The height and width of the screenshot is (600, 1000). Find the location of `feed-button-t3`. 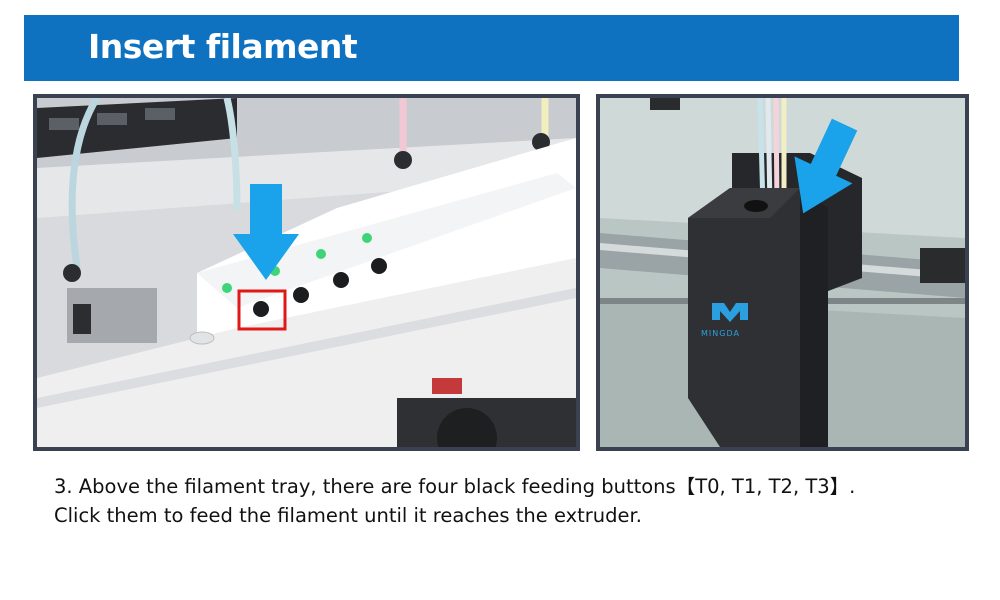

feed-button-t3 is located at coordinates (379, 266).